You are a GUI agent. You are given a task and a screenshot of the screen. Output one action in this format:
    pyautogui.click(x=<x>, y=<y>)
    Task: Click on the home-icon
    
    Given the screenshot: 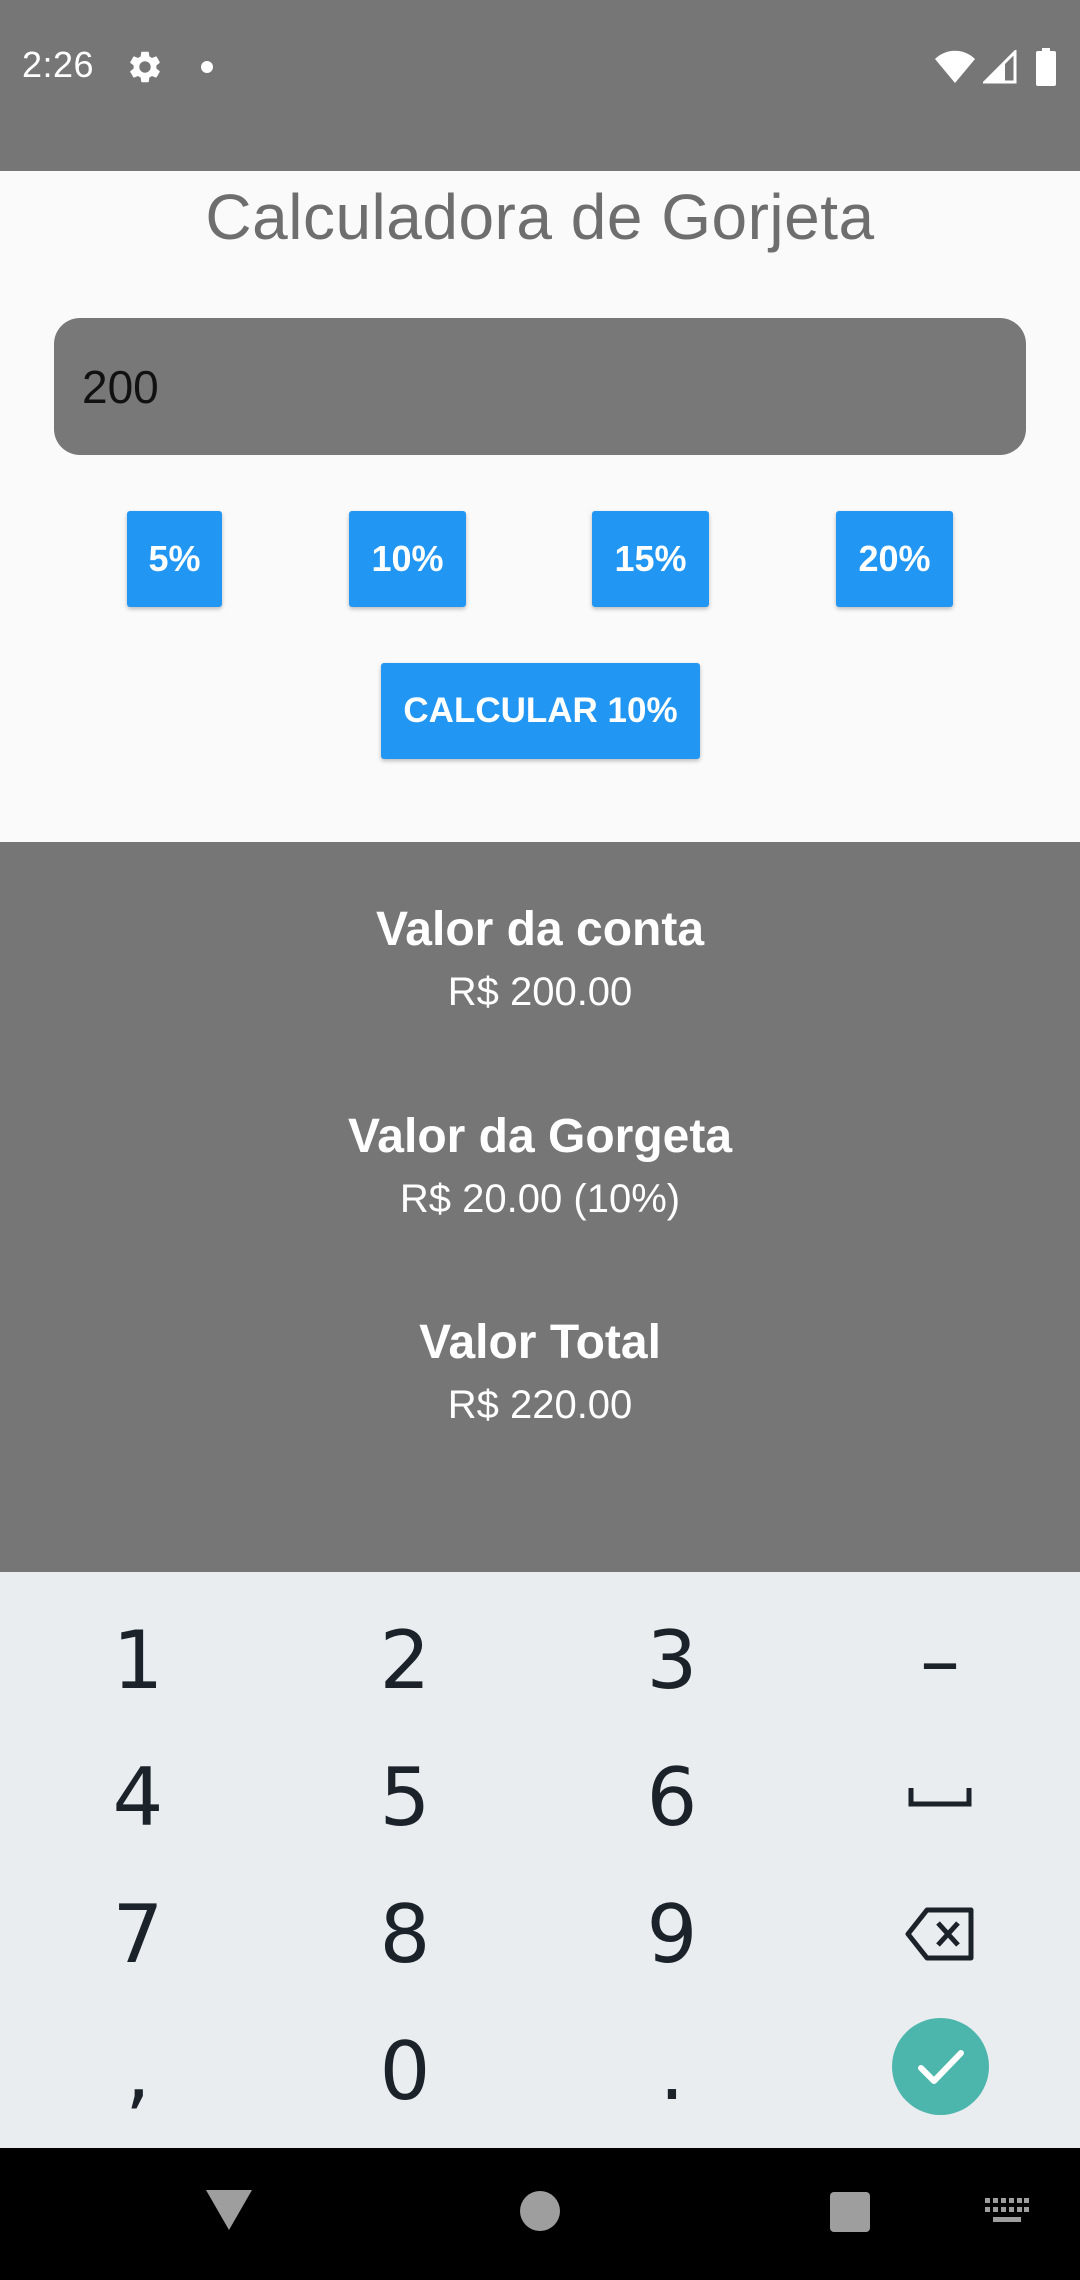 What is the action you would take?
    pyautogui.click(x=540, y=2211)
    